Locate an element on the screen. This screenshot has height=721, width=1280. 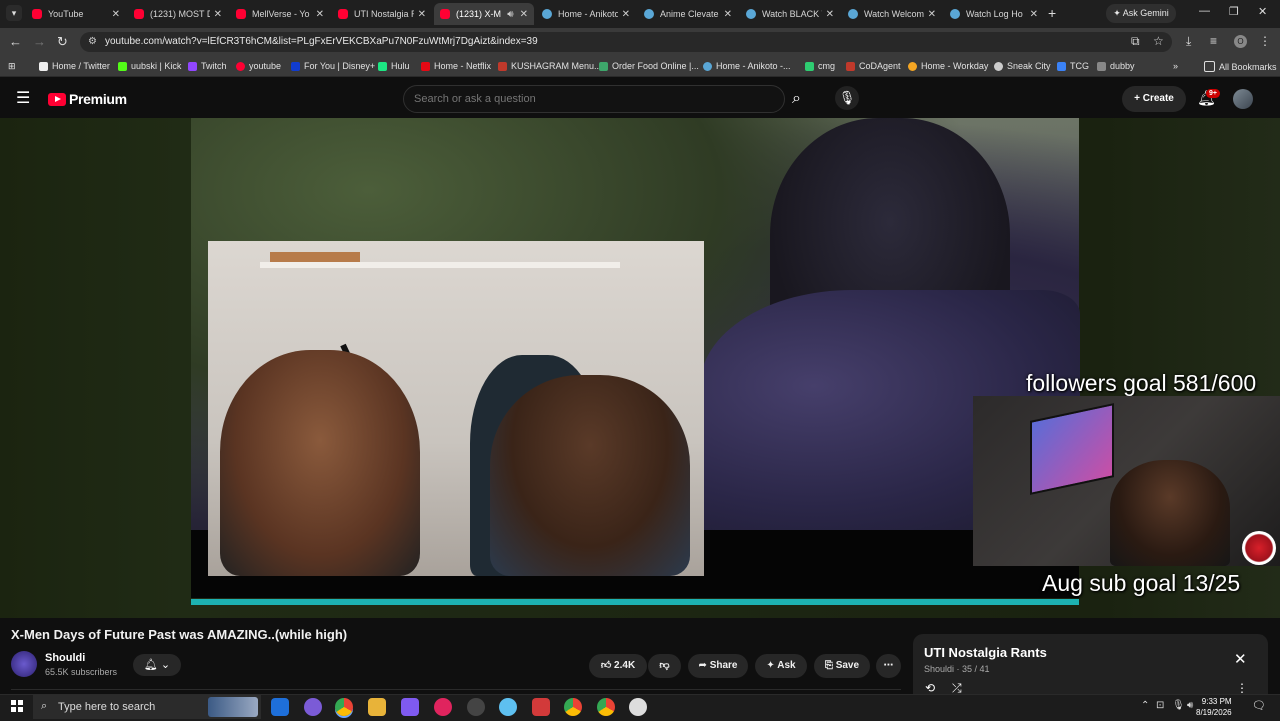
notification-center-icon: 🗨︎ is located at coordinates (1259, 705).